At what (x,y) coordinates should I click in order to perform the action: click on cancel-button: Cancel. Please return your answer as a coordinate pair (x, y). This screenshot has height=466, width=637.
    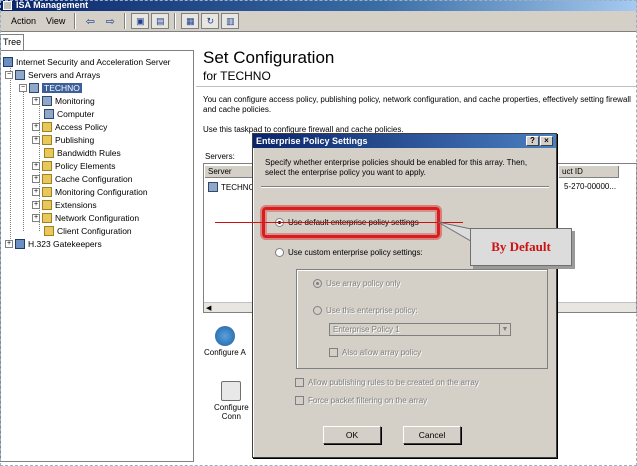
    Looking at the image, I should click on (432, 435).